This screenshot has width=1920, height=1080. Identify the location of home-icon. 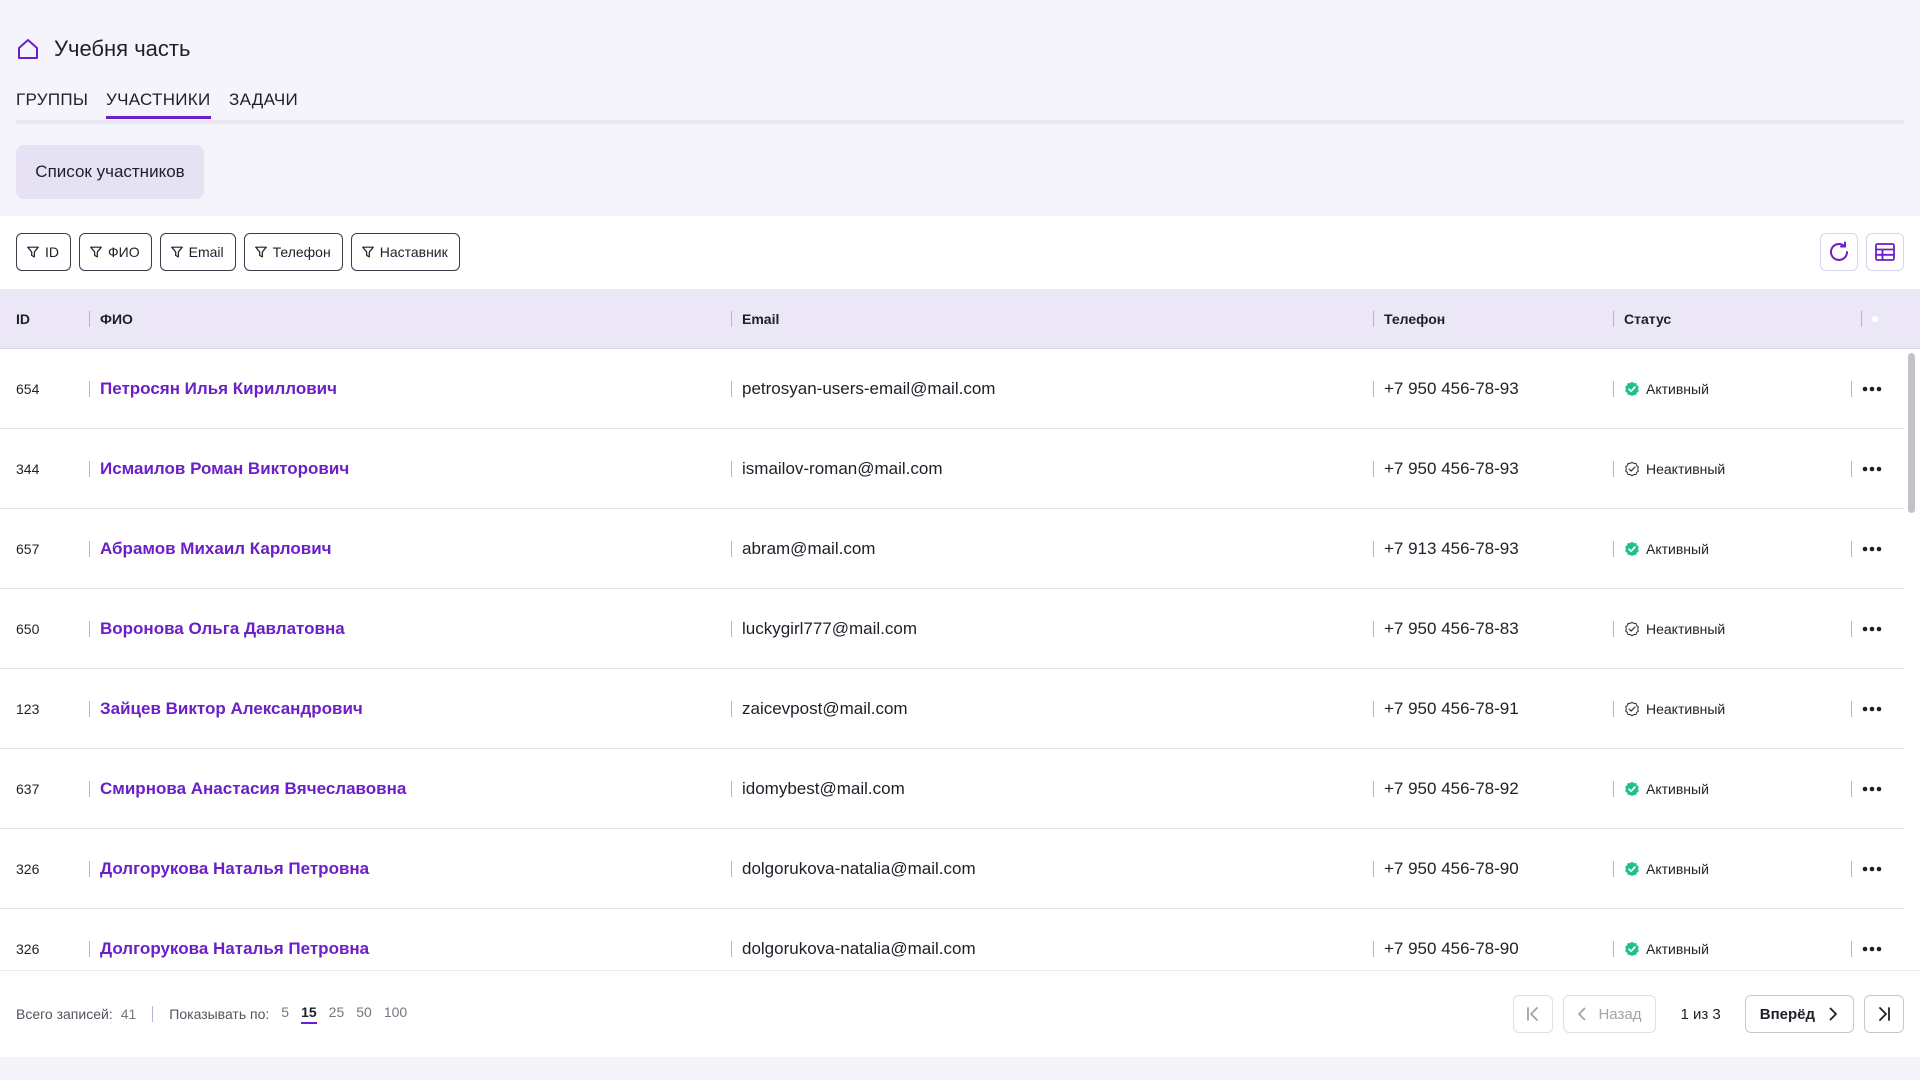
(28, 49).